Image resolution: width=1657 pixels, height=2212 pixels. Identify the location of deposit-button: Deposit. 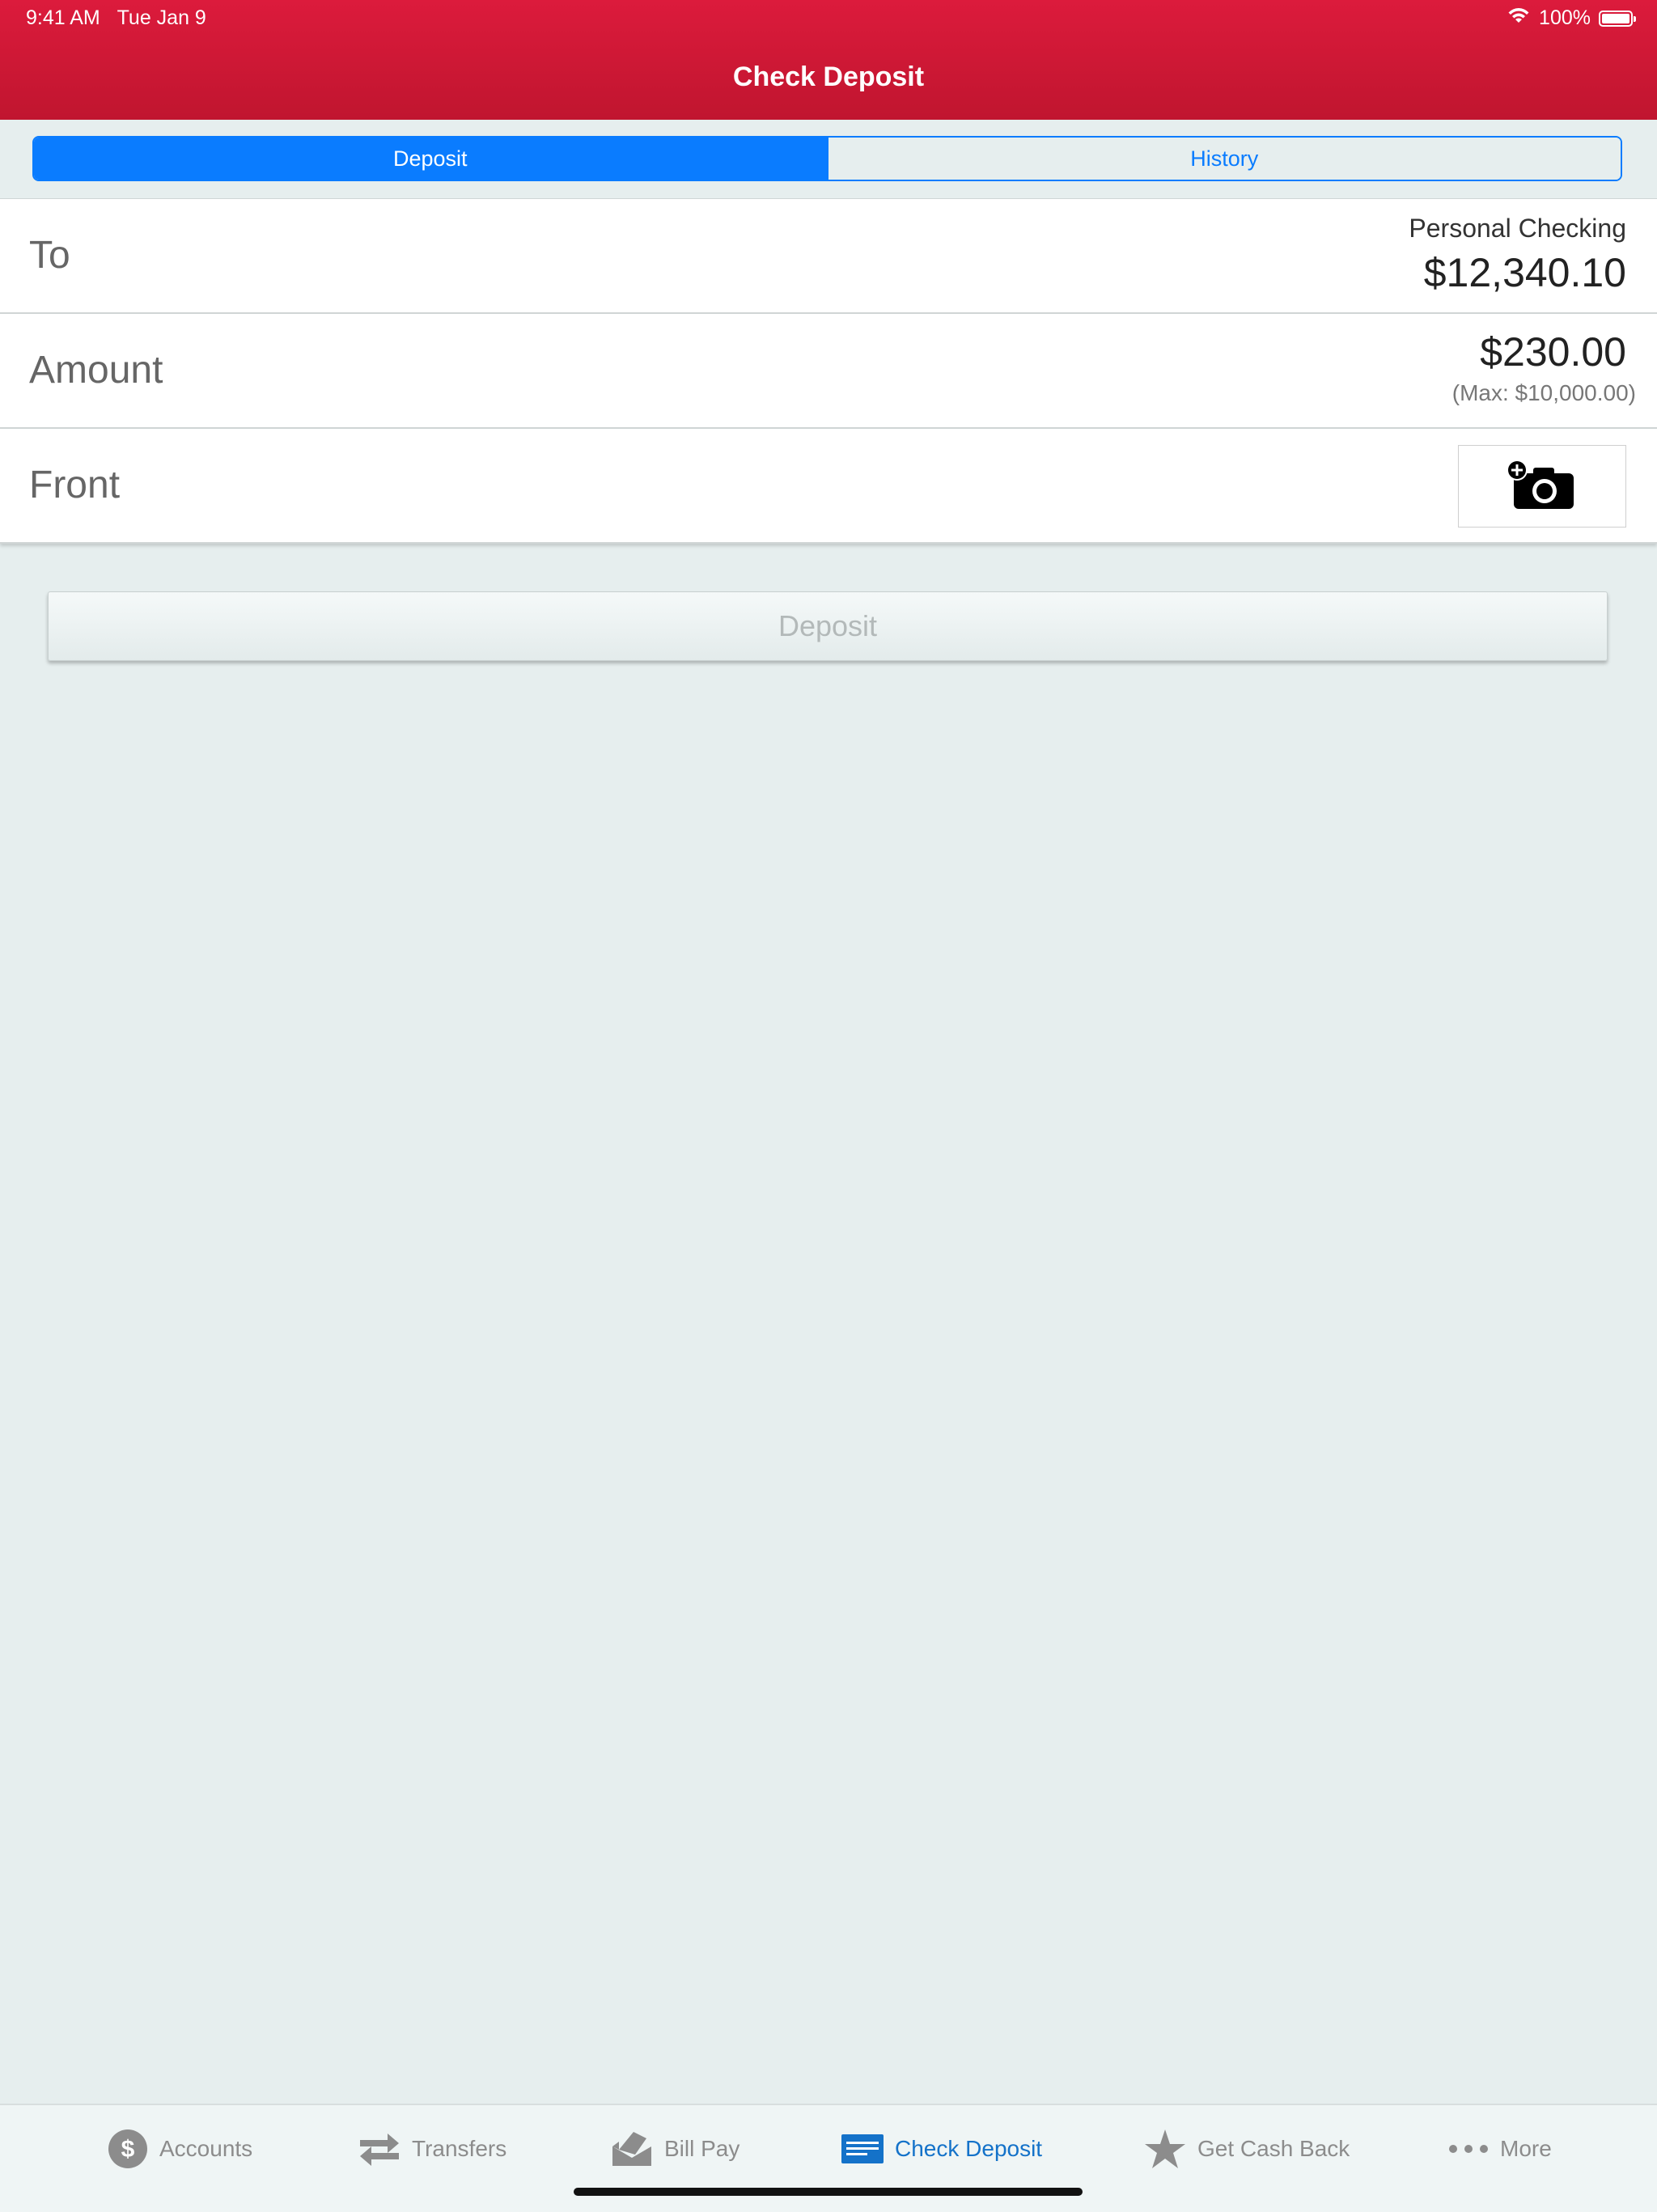
(828, 626).